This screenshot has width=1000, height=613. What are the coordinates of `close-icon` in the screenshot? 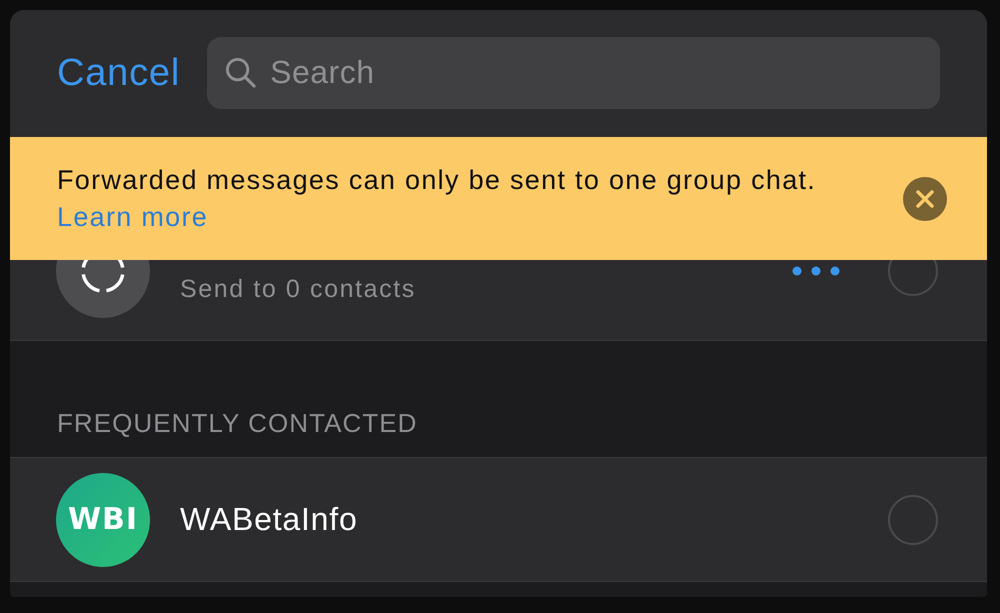 It's located at (925, 199).